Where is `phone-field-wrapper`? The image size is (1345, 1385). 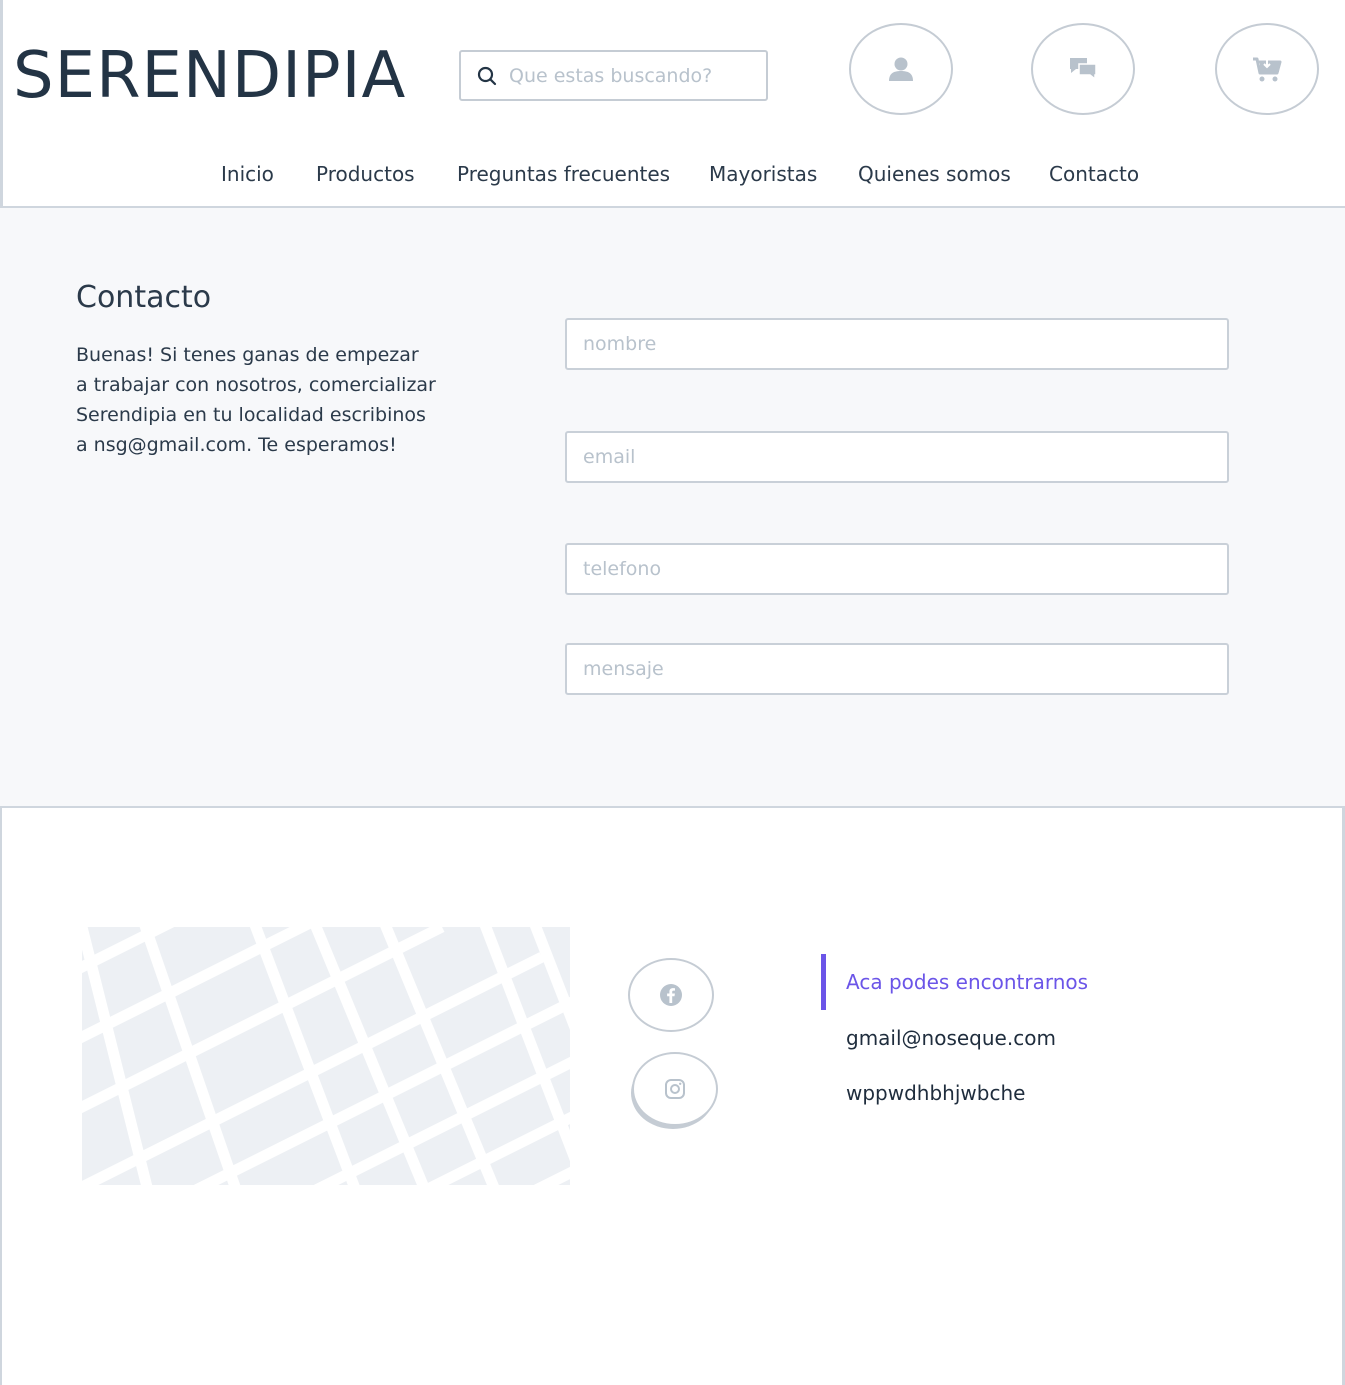
phone-field-wrapper is located at coordinates (897, 569).